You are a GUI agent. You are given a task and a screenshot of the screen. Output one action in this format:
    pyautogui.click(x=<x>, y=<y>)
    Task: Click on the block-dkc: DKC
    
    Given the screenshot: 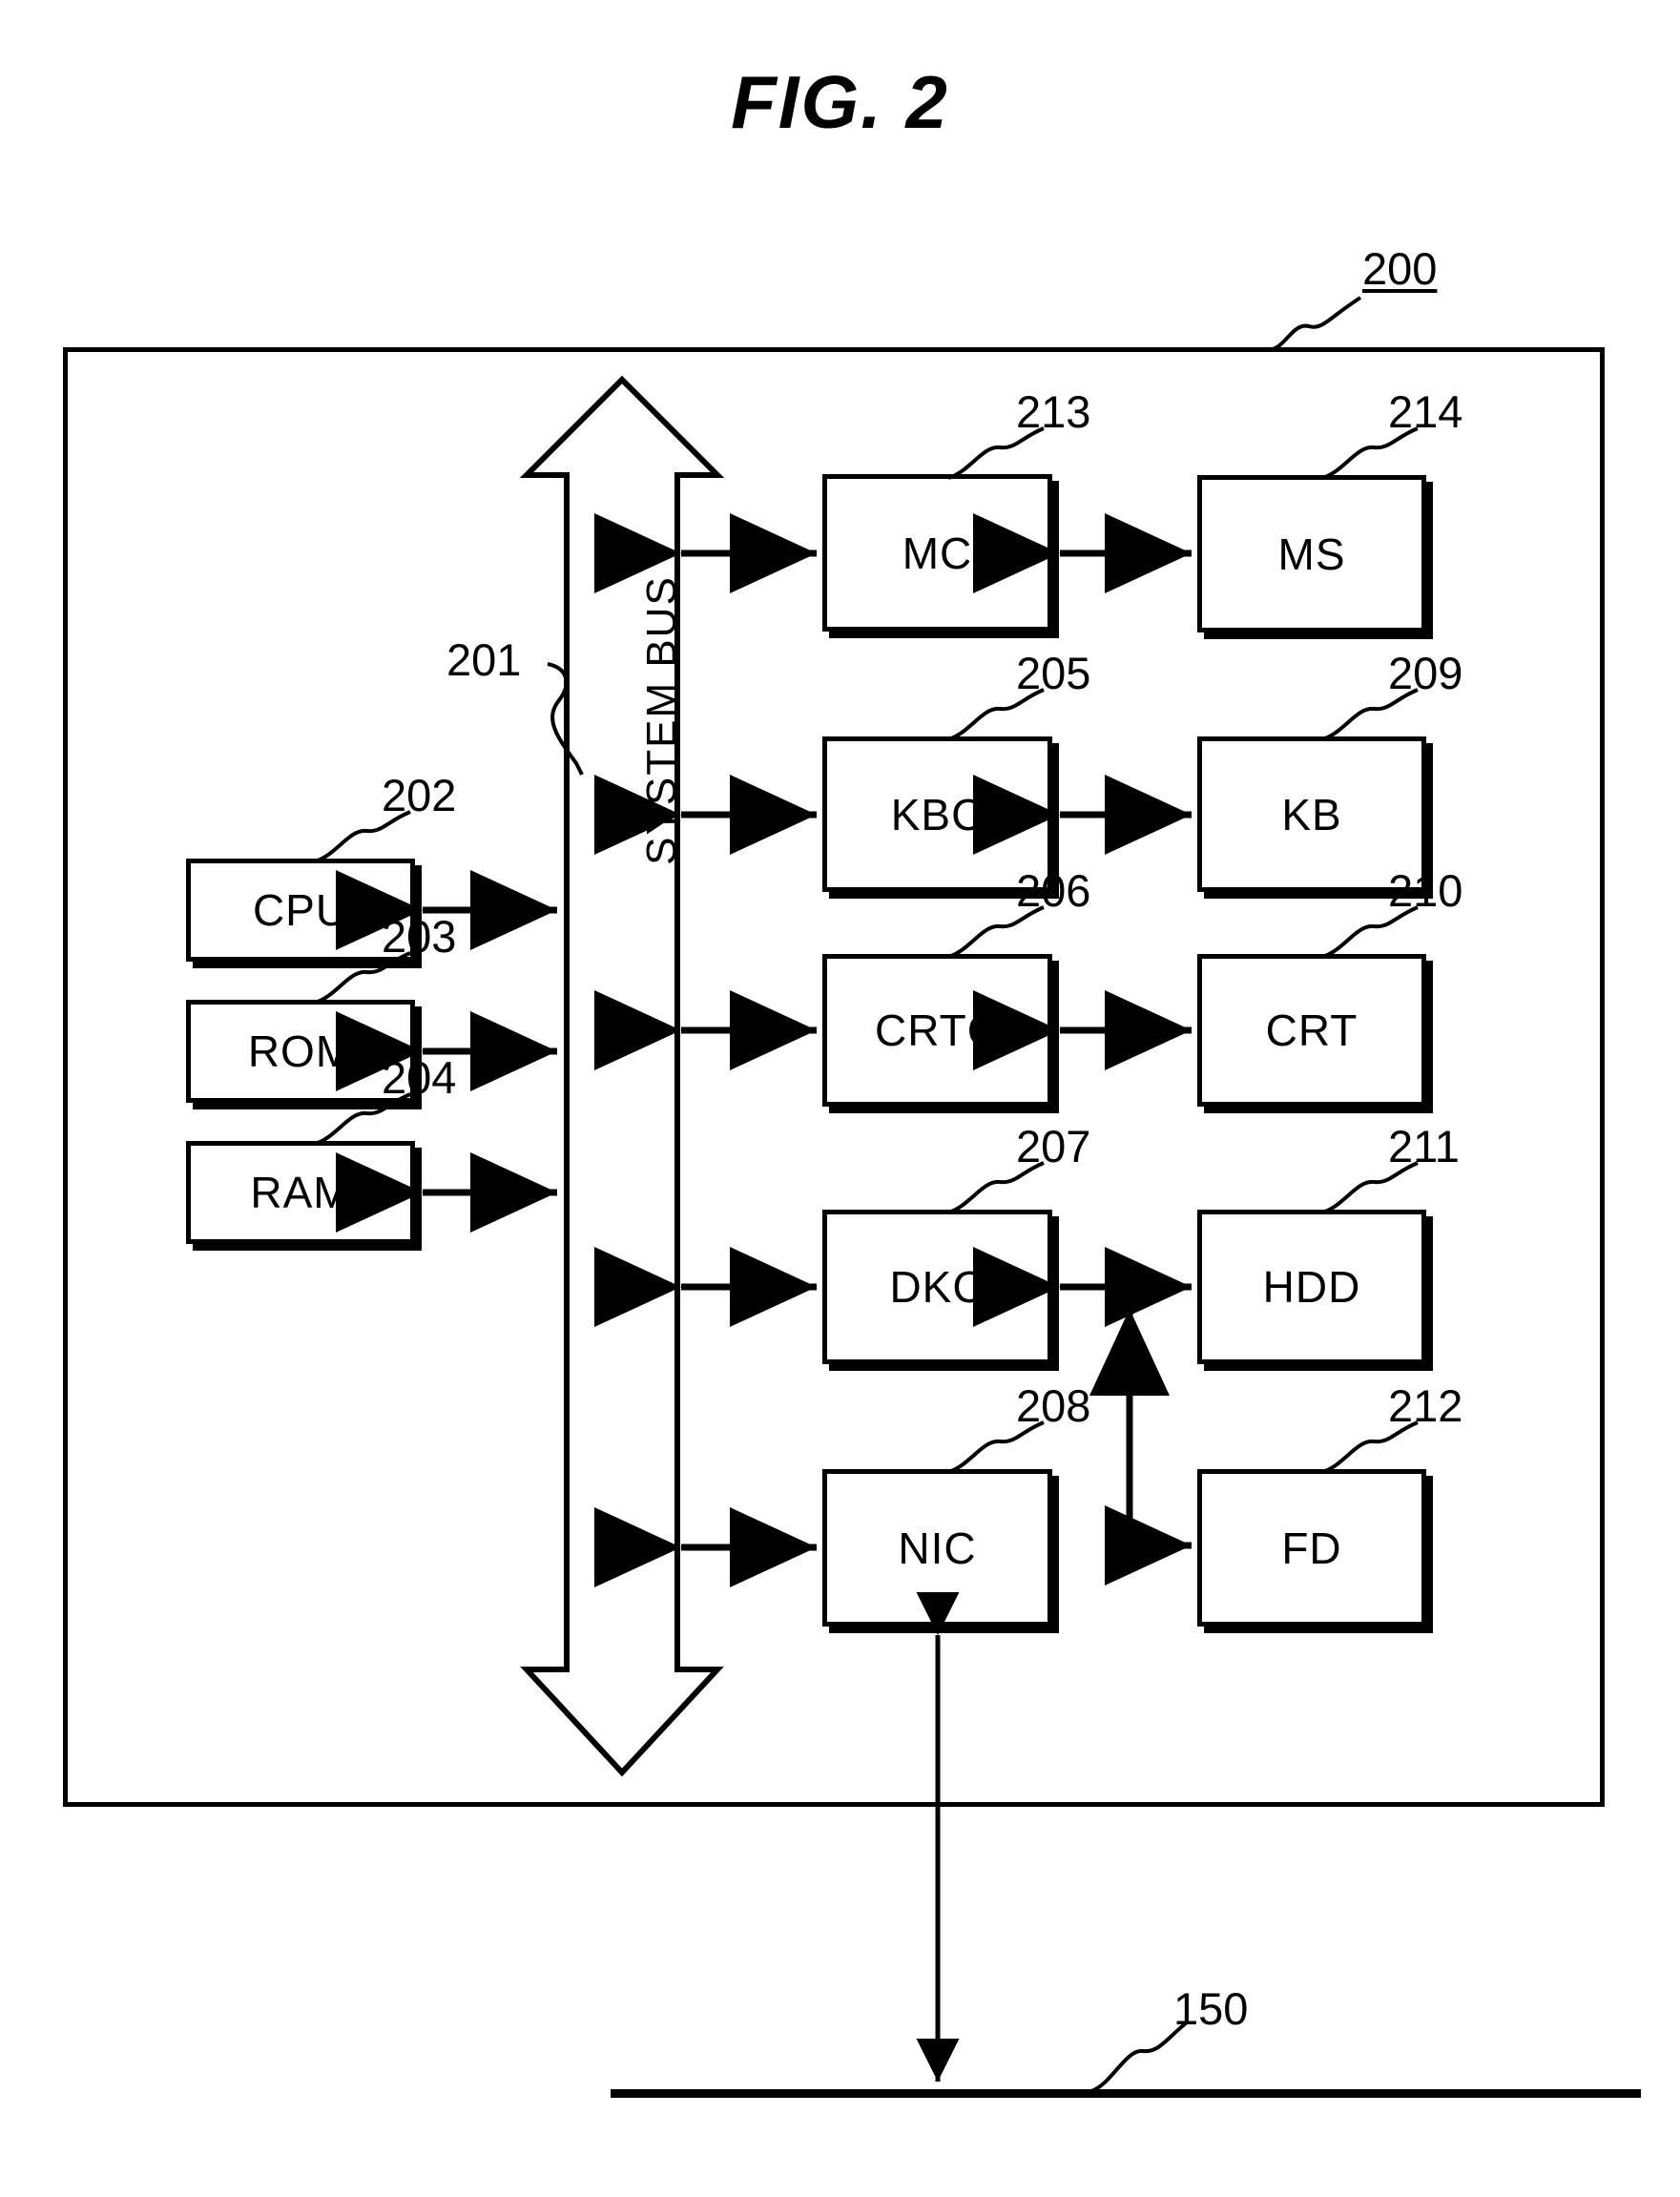 What is the action you would take?
    pyautogui.click(x=937, y=1287)
    